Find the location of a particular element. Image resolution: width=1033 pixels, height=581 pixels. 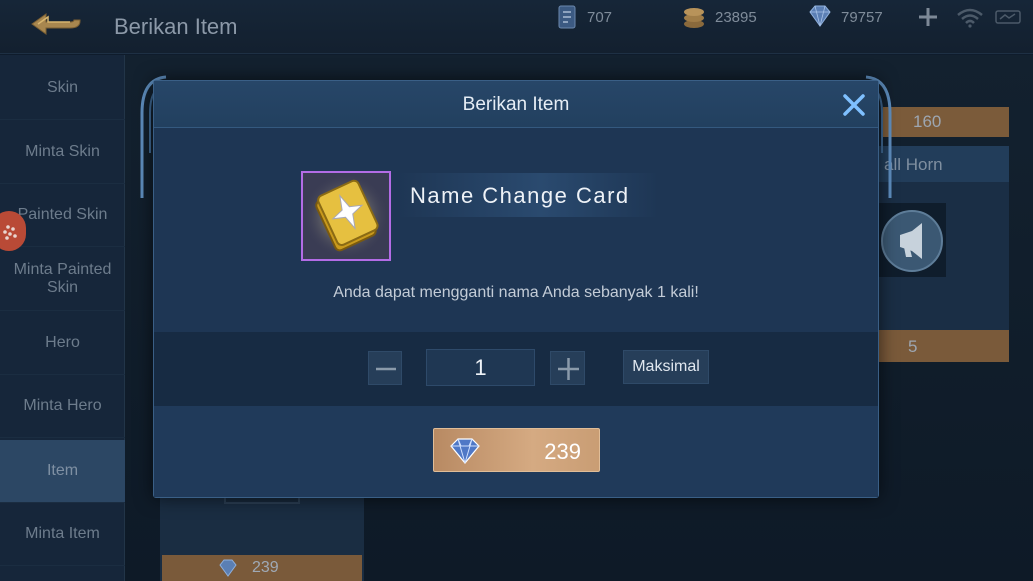

sidebar-item-label: Minta Item is located at coordinates (62, 533).